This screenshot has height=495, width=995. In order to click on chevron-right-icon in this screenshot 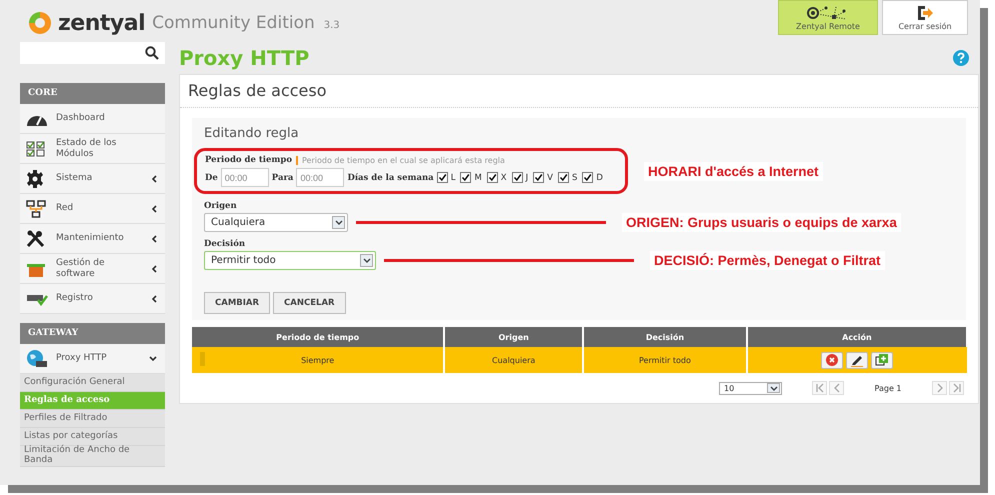, I will do `click(939, 388)`.